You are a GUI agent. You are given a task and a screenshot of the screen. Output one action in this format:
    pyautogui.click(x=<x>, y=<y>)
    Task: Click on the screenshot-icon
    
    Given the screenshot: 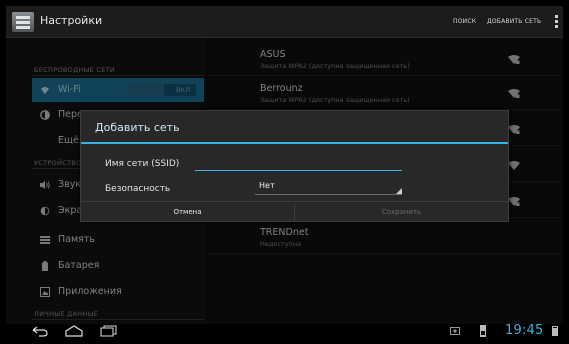 What is the action you would take?
    pyautogui.click(x=455, y=331)
    